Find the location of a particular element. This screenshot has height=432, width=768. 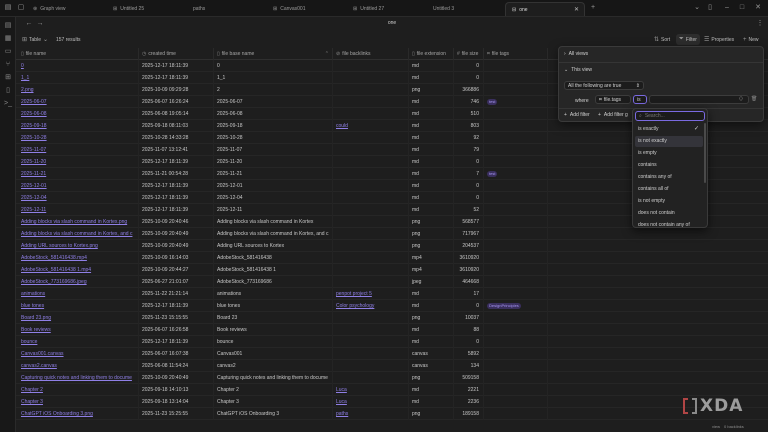

col-file-size: # file size is located at coordinates (469, 54).